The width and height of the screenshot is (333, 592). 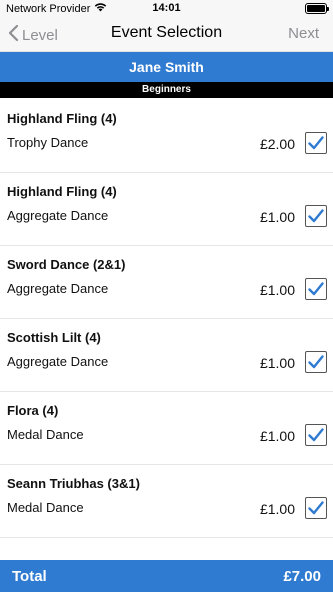 I want to click on event-row: Sword Dance (2&1) Aggregate Dance £1.00, so click(x=166, y=282).